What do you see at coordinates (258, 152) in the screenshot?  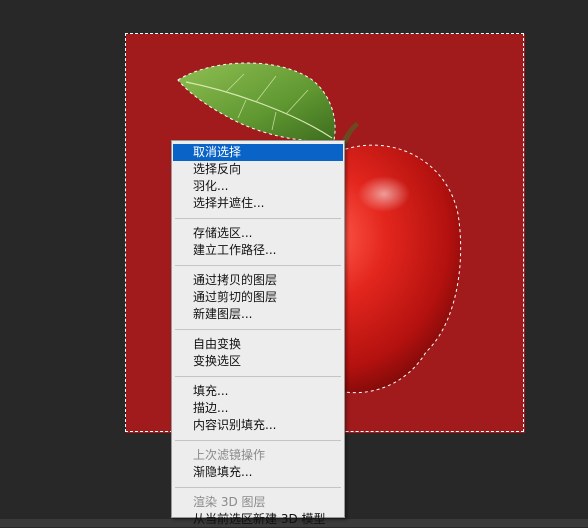 I see `menu-item-deselect: 取消选择` at bounding box center [258, 152].